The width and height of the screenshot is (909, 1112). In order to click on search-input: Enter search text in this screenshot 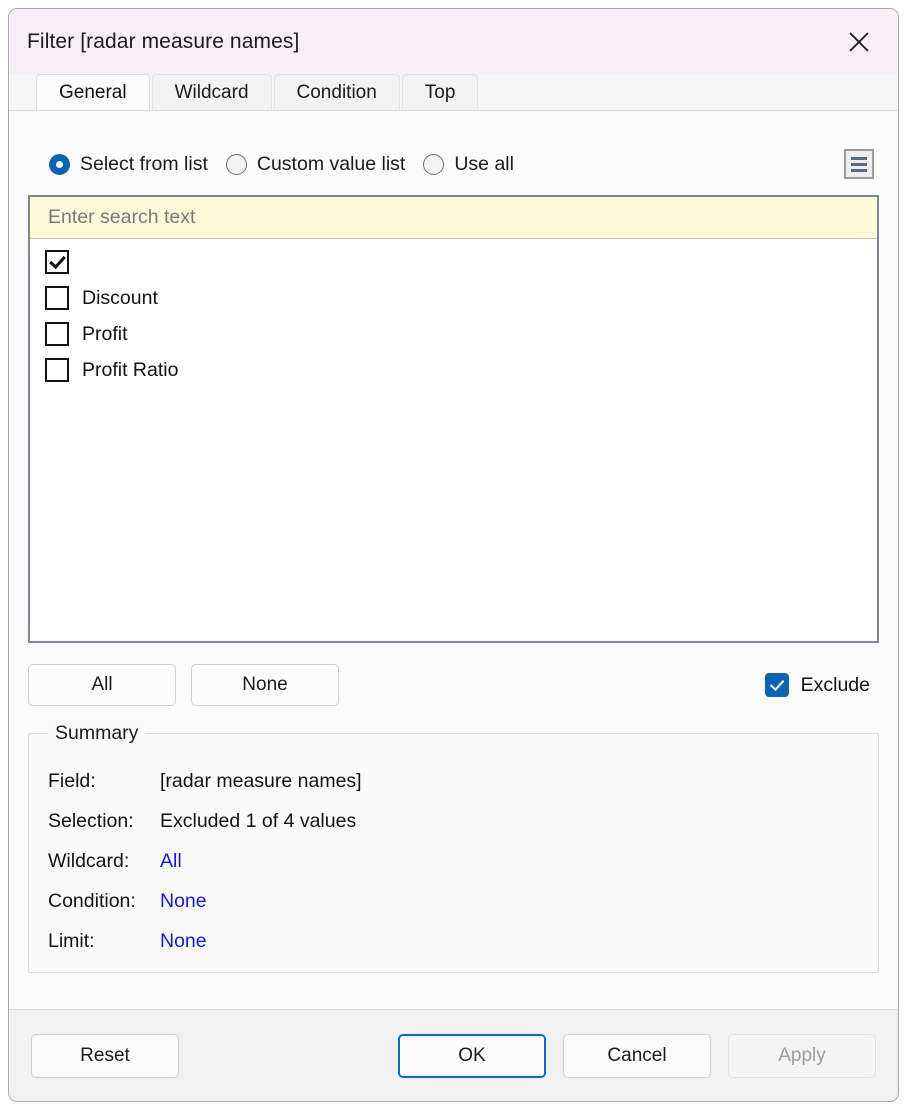, I will do `click(453, 218)`.